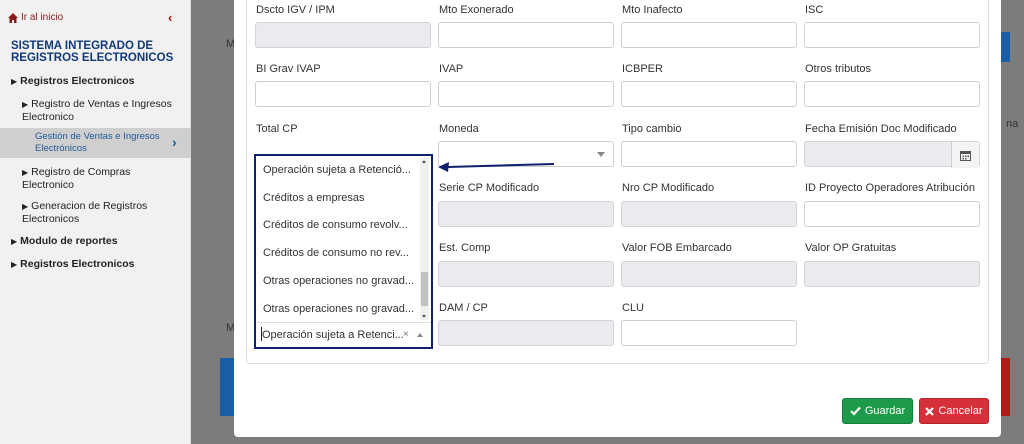 The width and height of the screenshot is (1024, 444). I want to click on bi-grav-ivap-field, so click(343, 94).